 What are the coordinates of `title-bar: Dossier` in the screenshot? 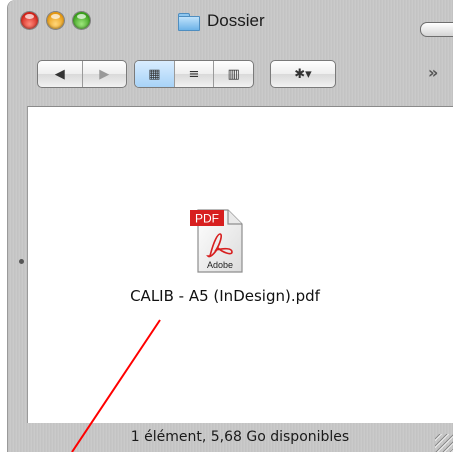 It's located at (230, 22).